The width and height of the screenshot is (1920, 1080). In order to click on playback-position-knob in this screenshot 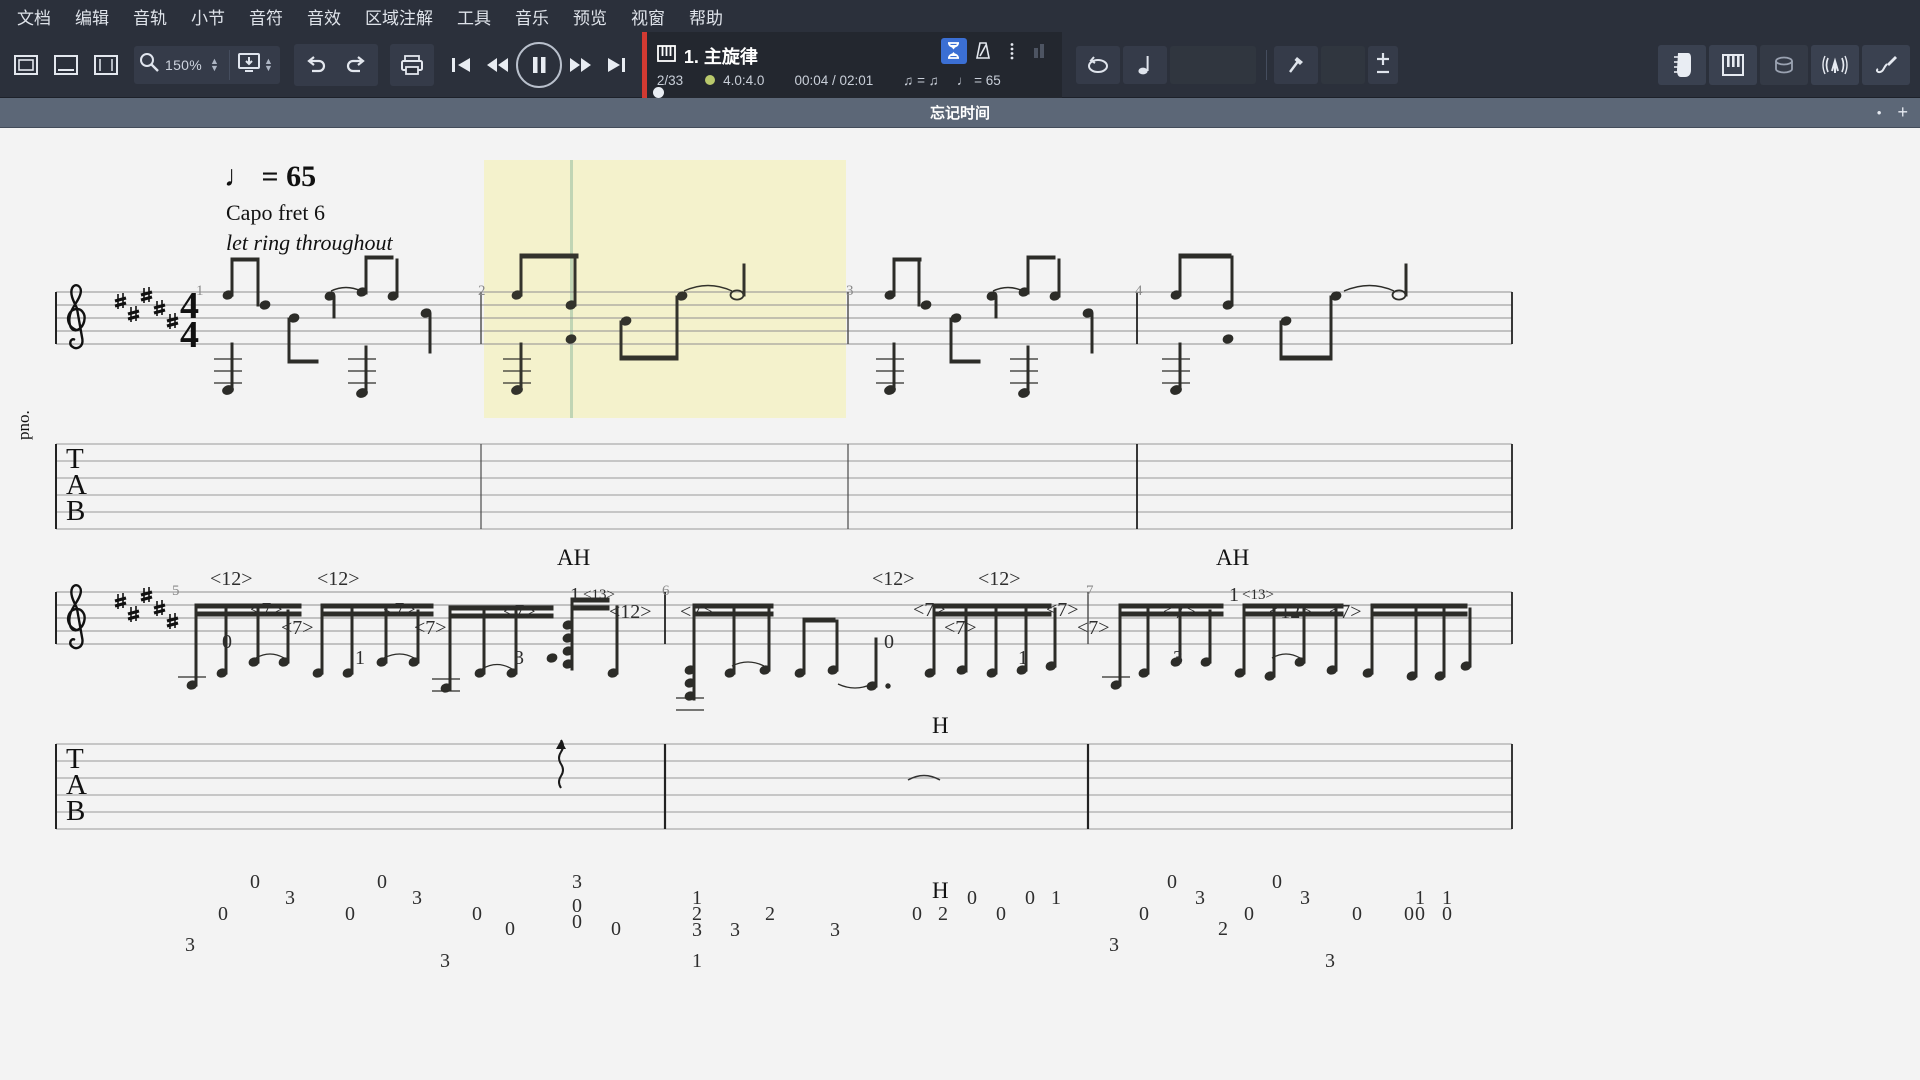, I will do `click(658, 92)`.